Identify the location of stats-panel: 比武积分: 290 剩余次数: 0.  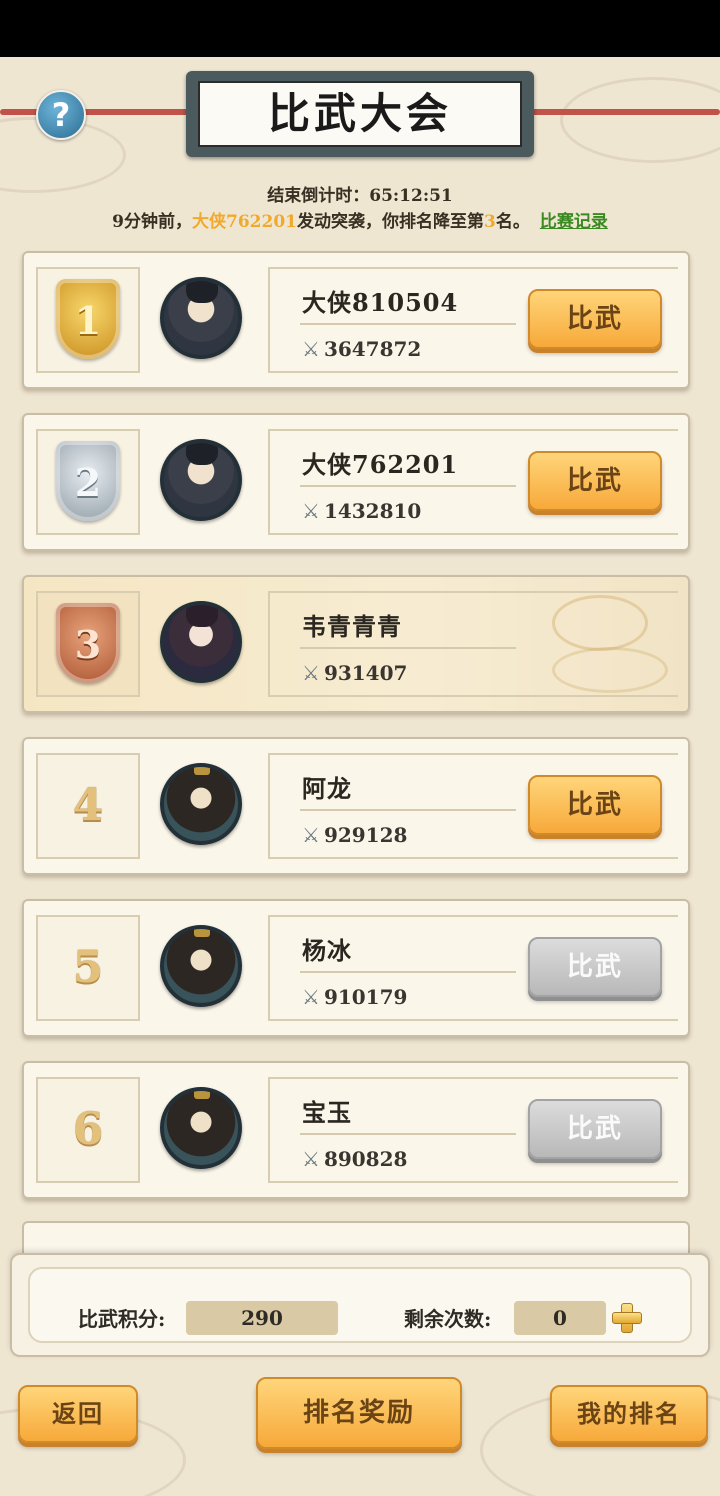
(360, 1305).